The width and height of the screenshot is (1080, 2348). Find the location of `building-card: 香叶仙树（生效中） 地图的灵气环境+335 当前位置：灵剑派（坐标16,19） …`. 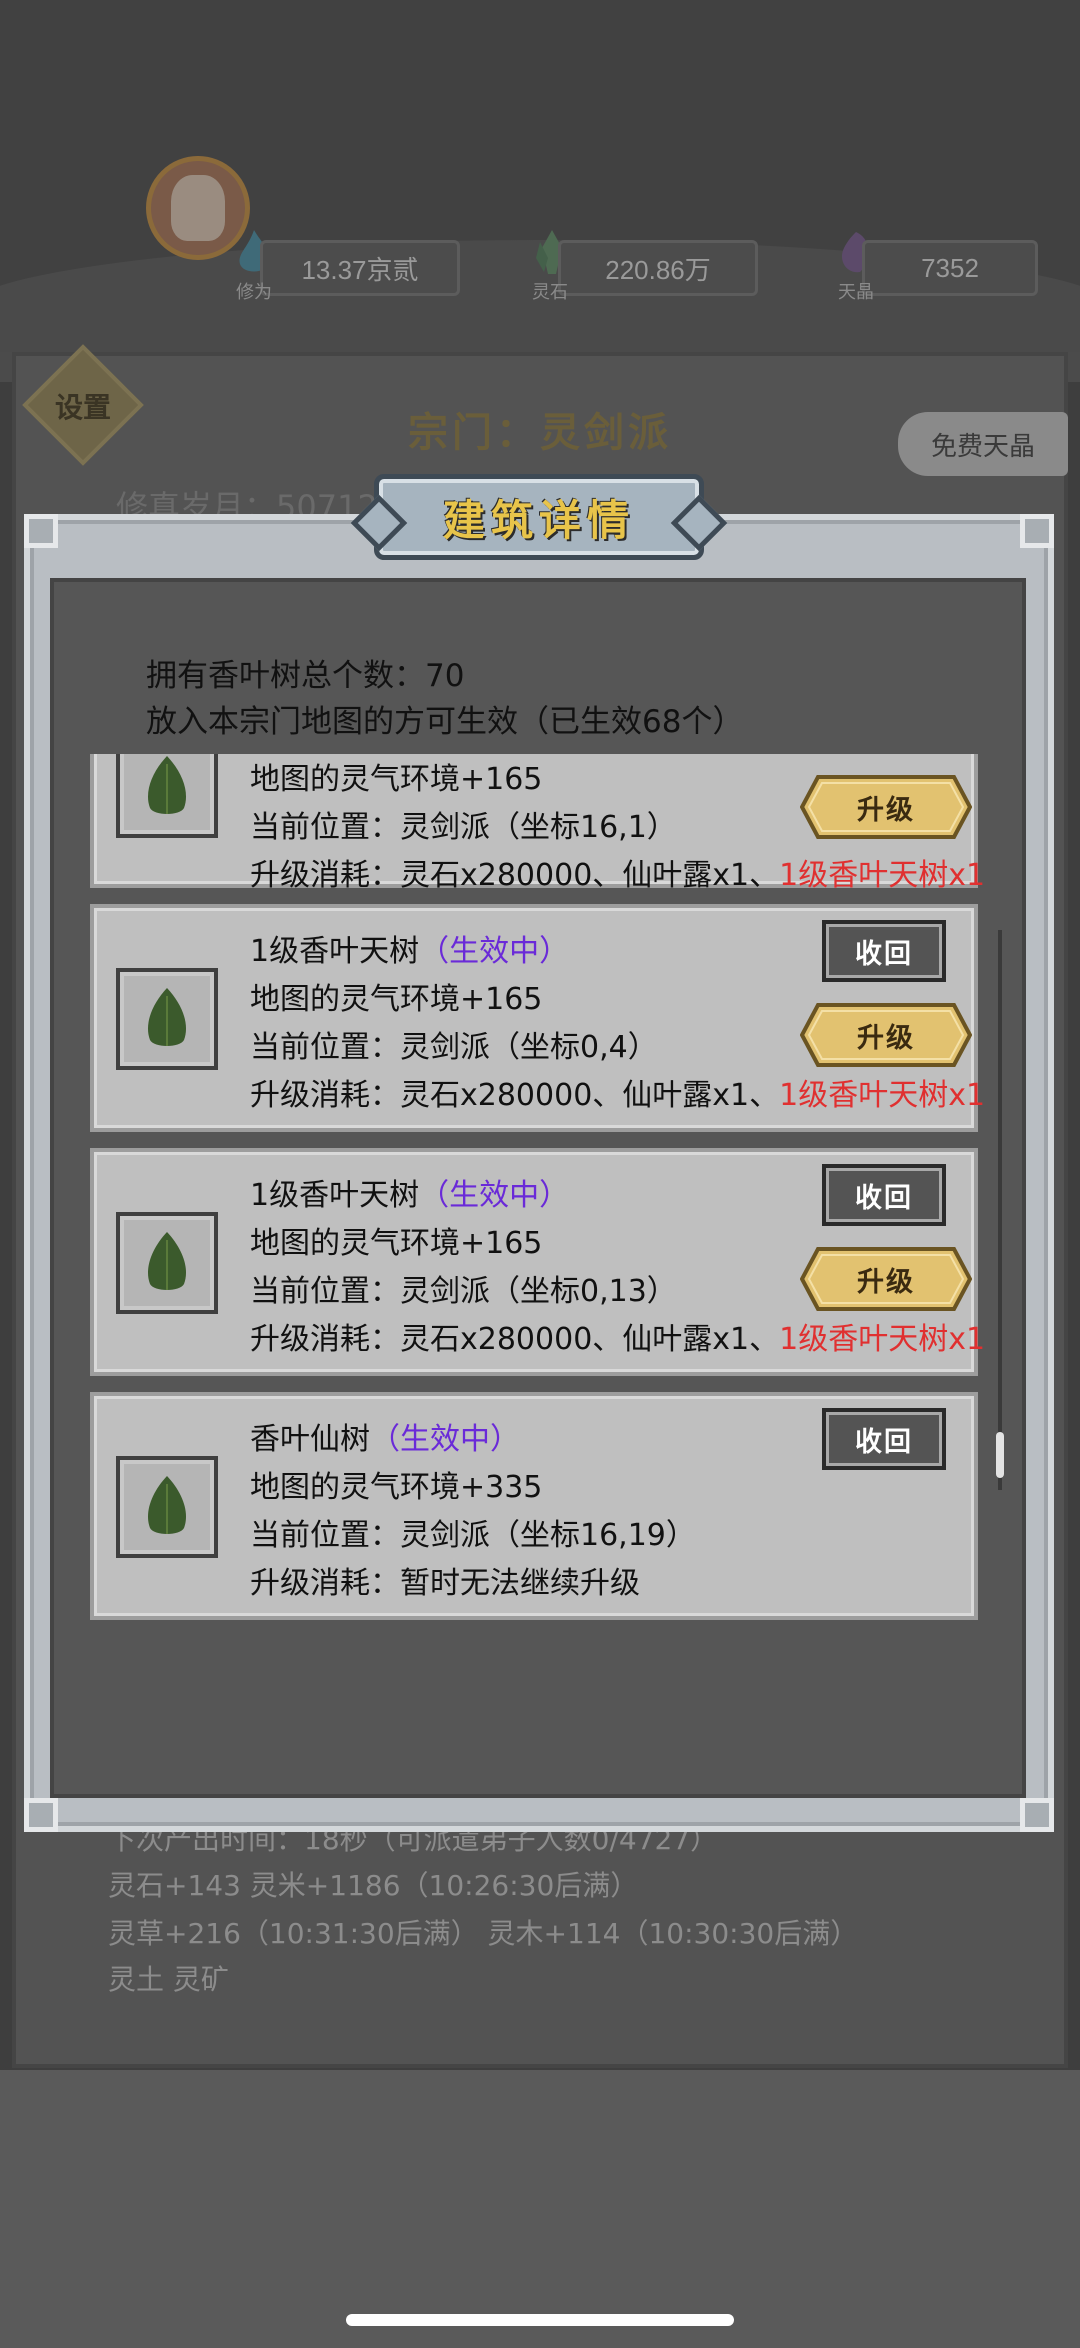

building-card: 香叶仙树（生效中） 地图的灵气环境+335 当前位置：灵剑派（坐标16,19） … is located at coordinates (534, 1506).